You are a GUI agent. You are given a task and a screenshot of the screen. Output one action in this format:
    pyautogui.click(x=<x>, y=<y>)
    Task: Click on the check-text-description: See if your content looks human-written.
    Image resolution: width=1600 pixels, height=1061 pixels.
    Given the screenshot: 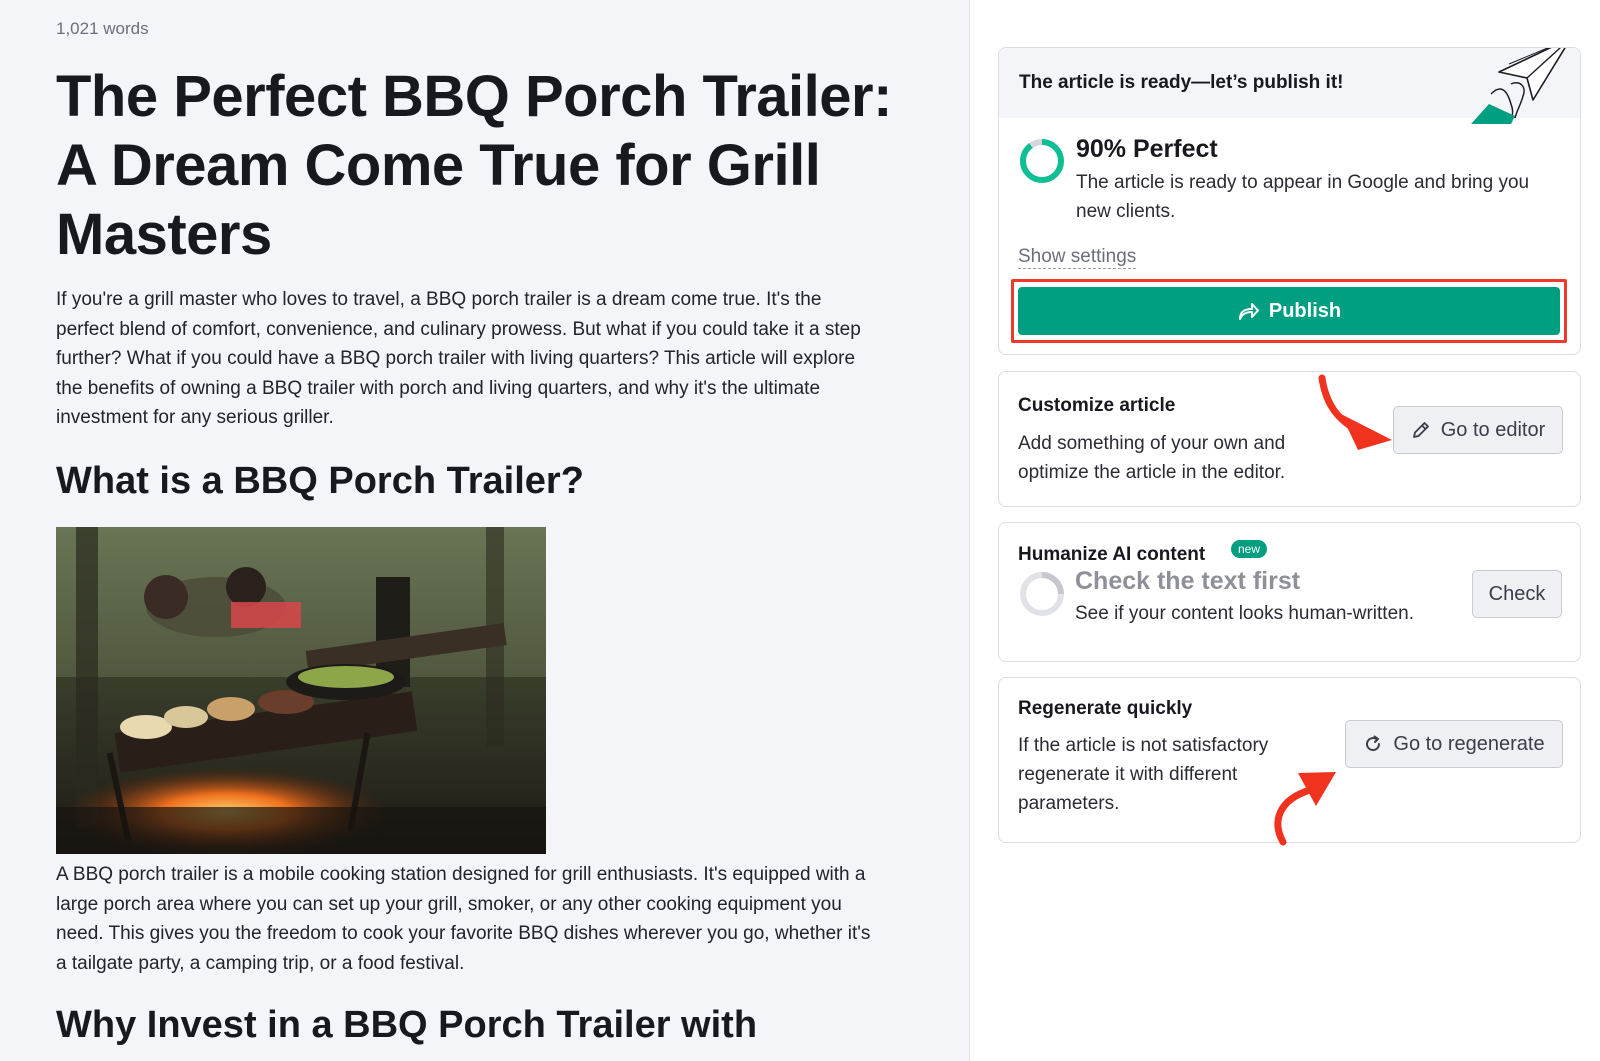 What is the action you would take?
    pyautogui.click(x=1245, y=613)
    